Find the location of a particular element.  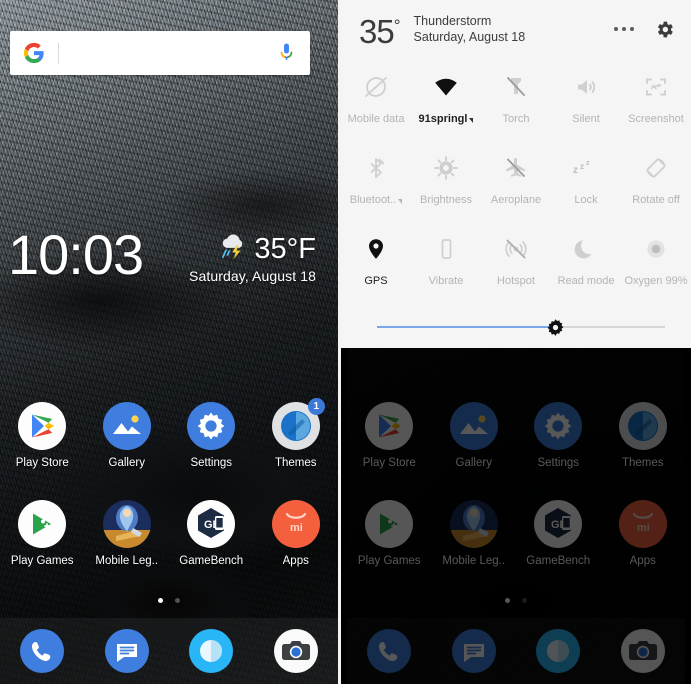

app-icon-settings: Settings is located at coordinates (211, 435).